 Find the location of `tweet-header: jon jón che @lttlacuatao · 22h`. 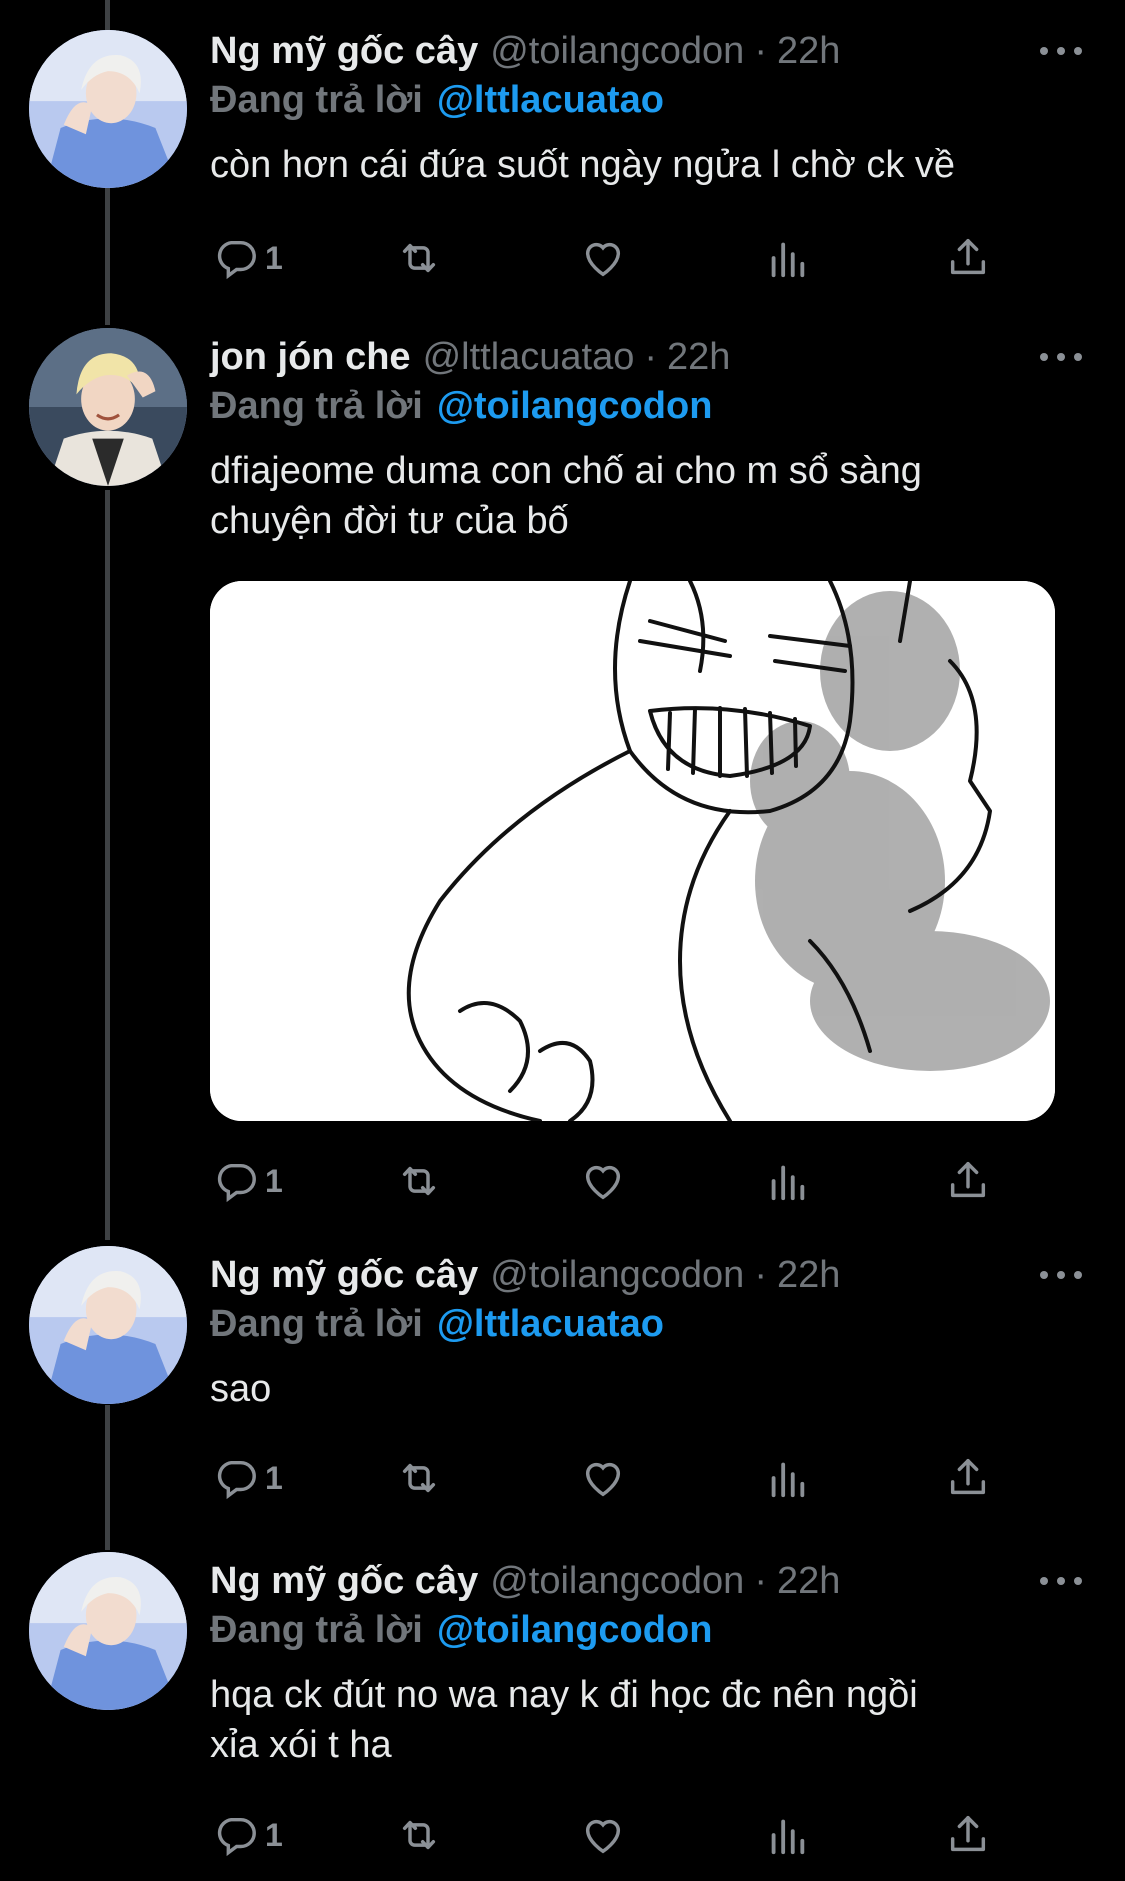

tweet-header: jon jón che @lttlacuatao · 22h is located at coordinates (470, 357).